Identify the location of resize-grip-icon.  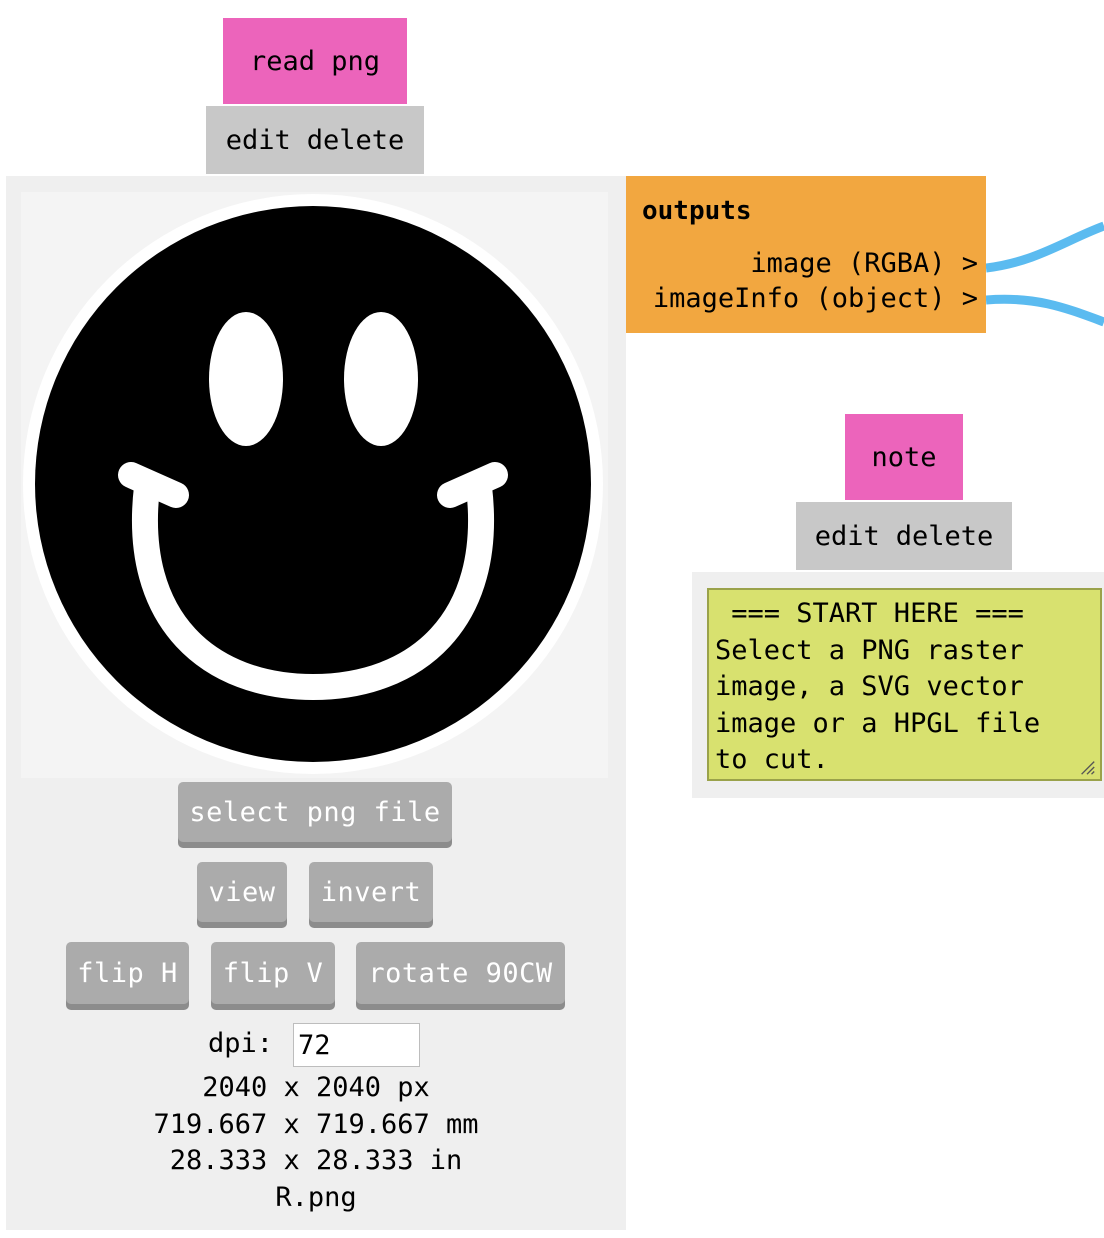
(1087, 767).